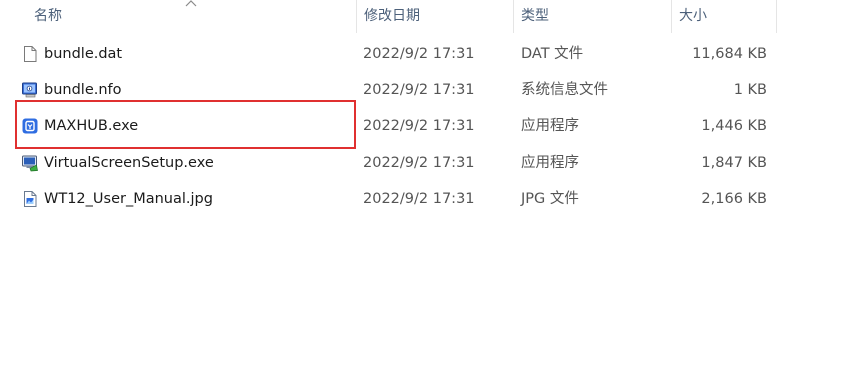 The width and height of the screenshot is (865, 381). I want to click on file-name: bundle.dat, so click(83, 54).